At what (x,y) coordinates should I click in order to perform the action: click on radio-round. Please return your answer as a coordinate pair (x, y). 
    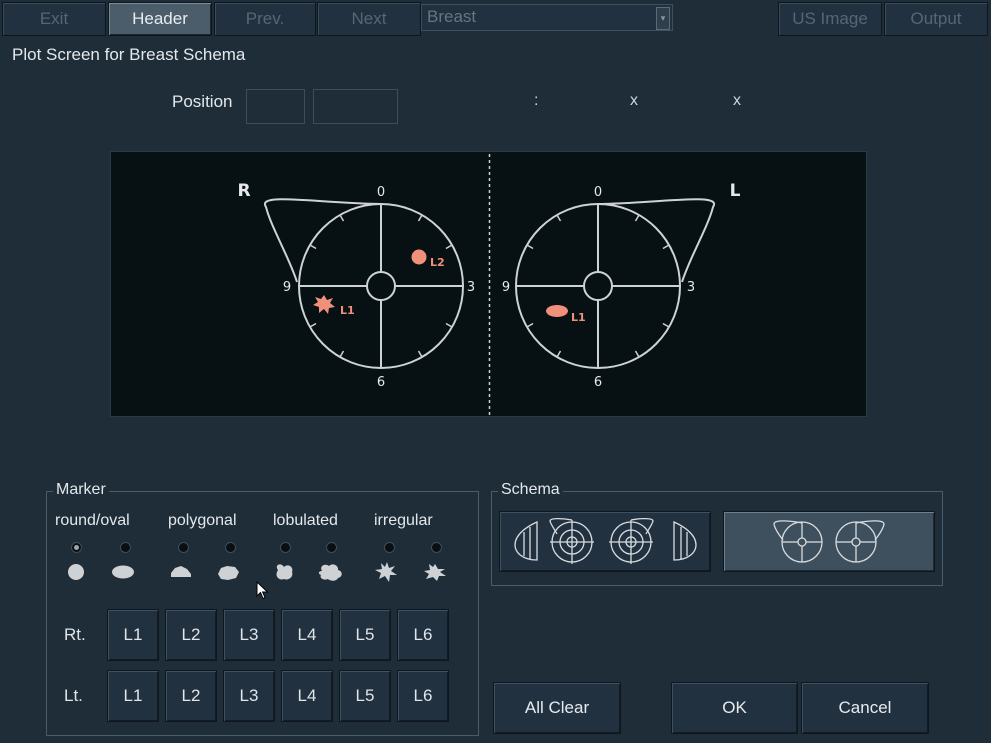
    Looking at the image, I should click on (76, 547).